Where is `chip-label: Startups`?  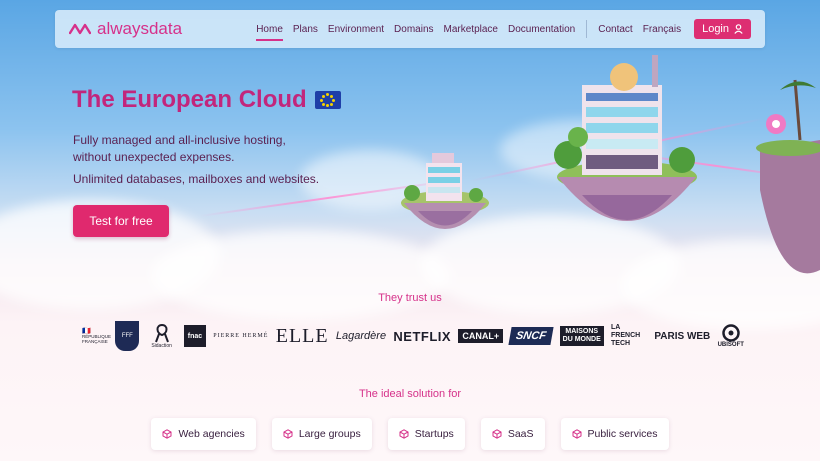
chip-label: Startups is located at coordinates (434, 434).